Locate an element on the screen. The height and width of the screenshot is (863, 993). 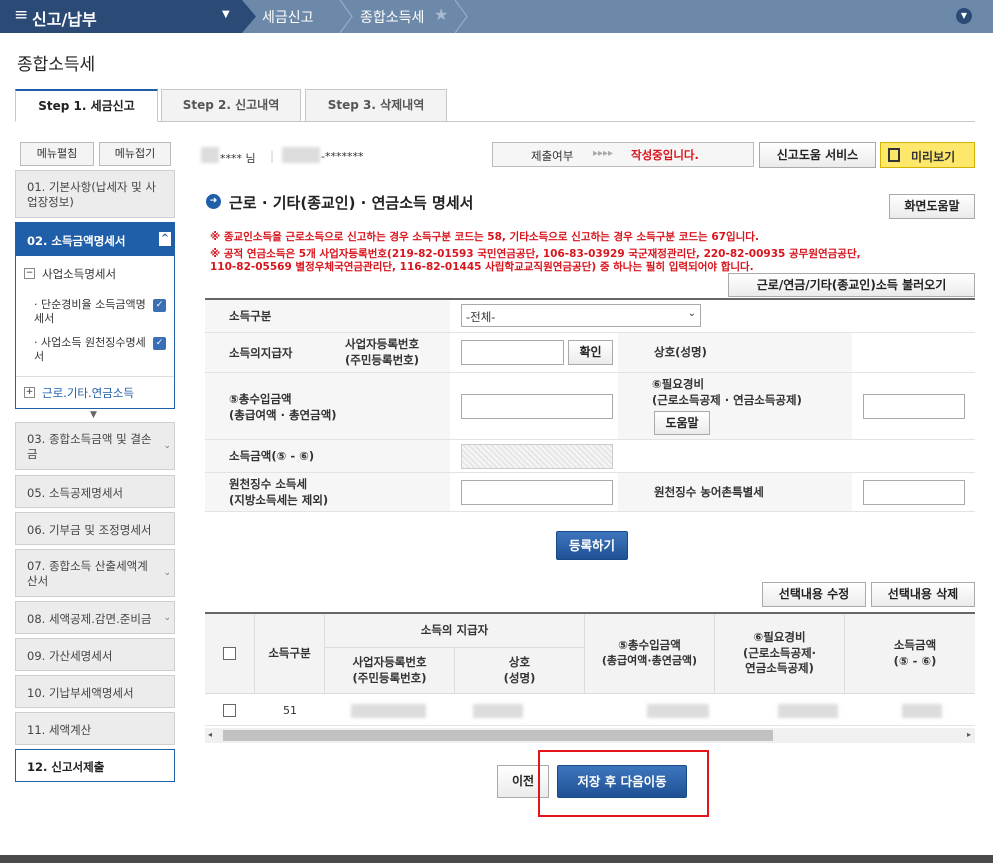
total-label: ⑤총수입금액 is located at coordinates (260, 399).